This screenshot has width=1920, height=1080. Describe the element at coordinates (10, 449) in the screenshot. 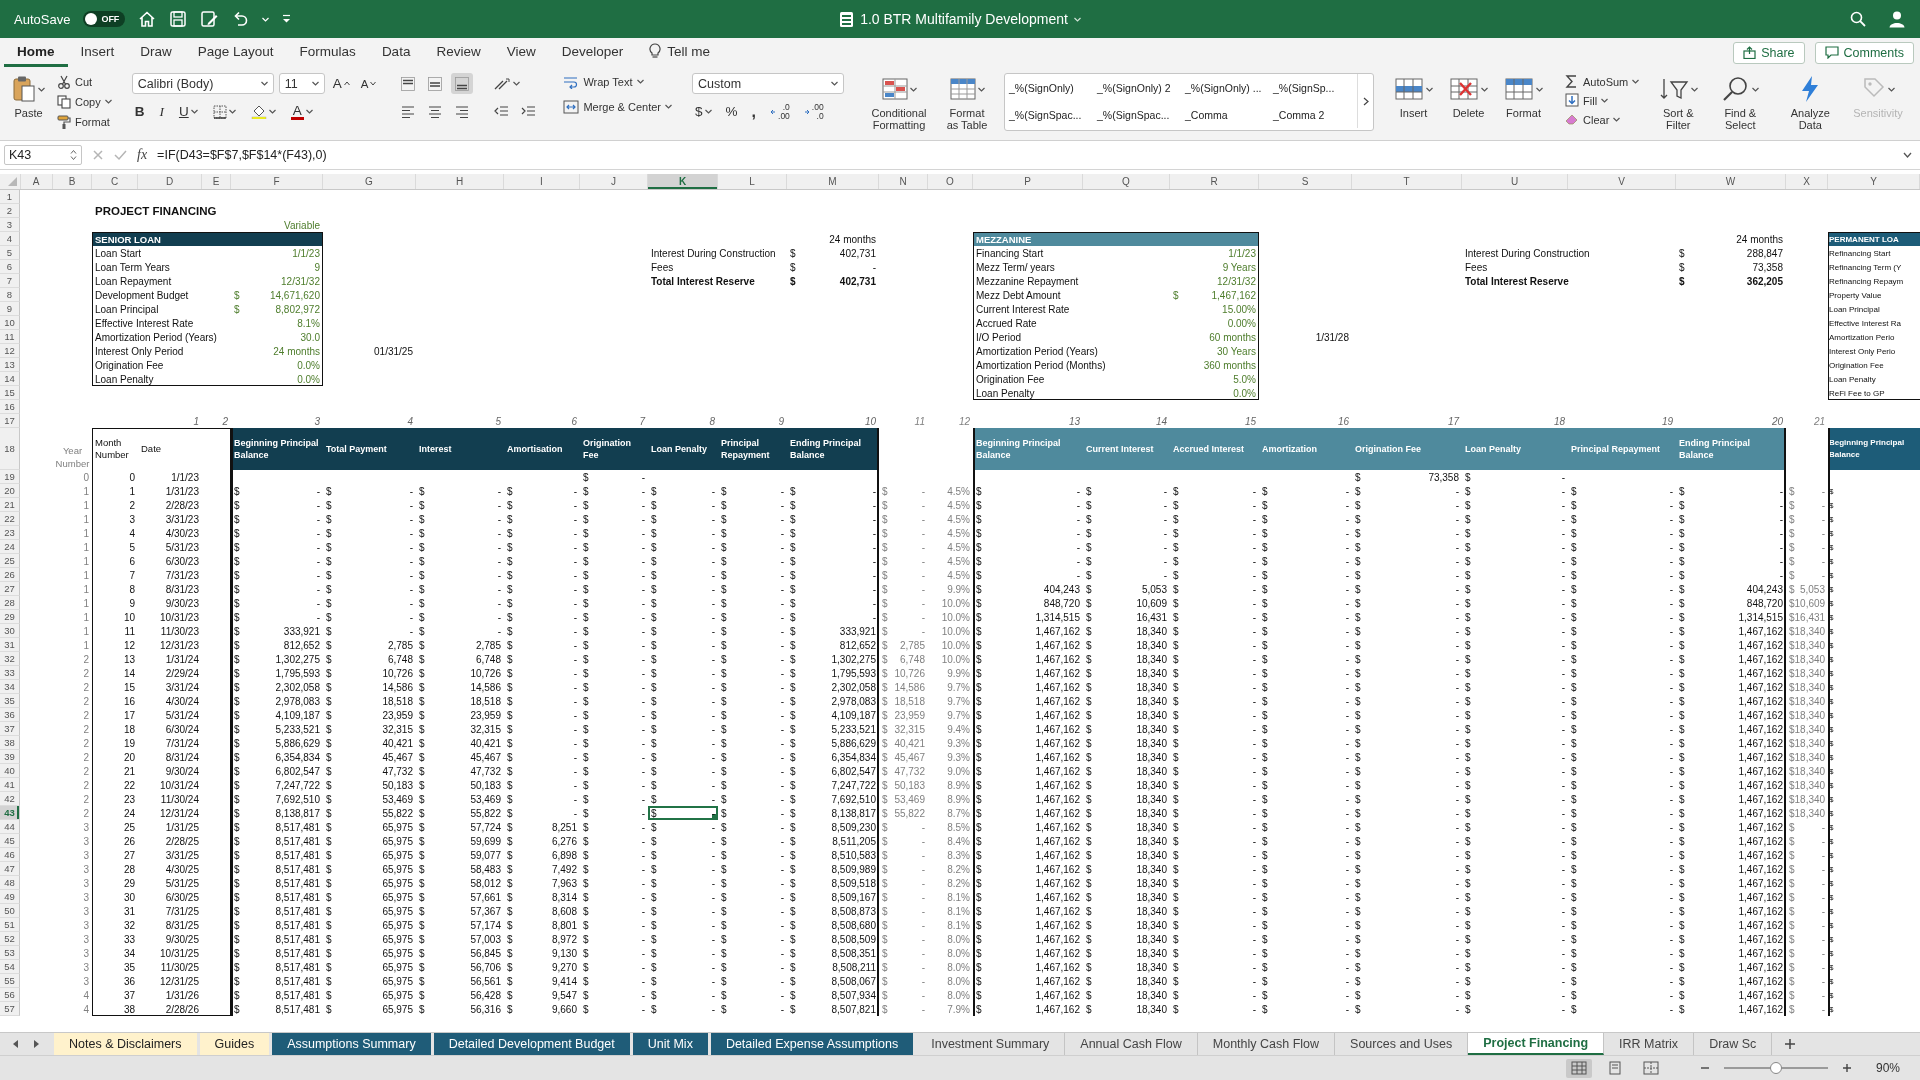

I see `row-header: 18` at that location.